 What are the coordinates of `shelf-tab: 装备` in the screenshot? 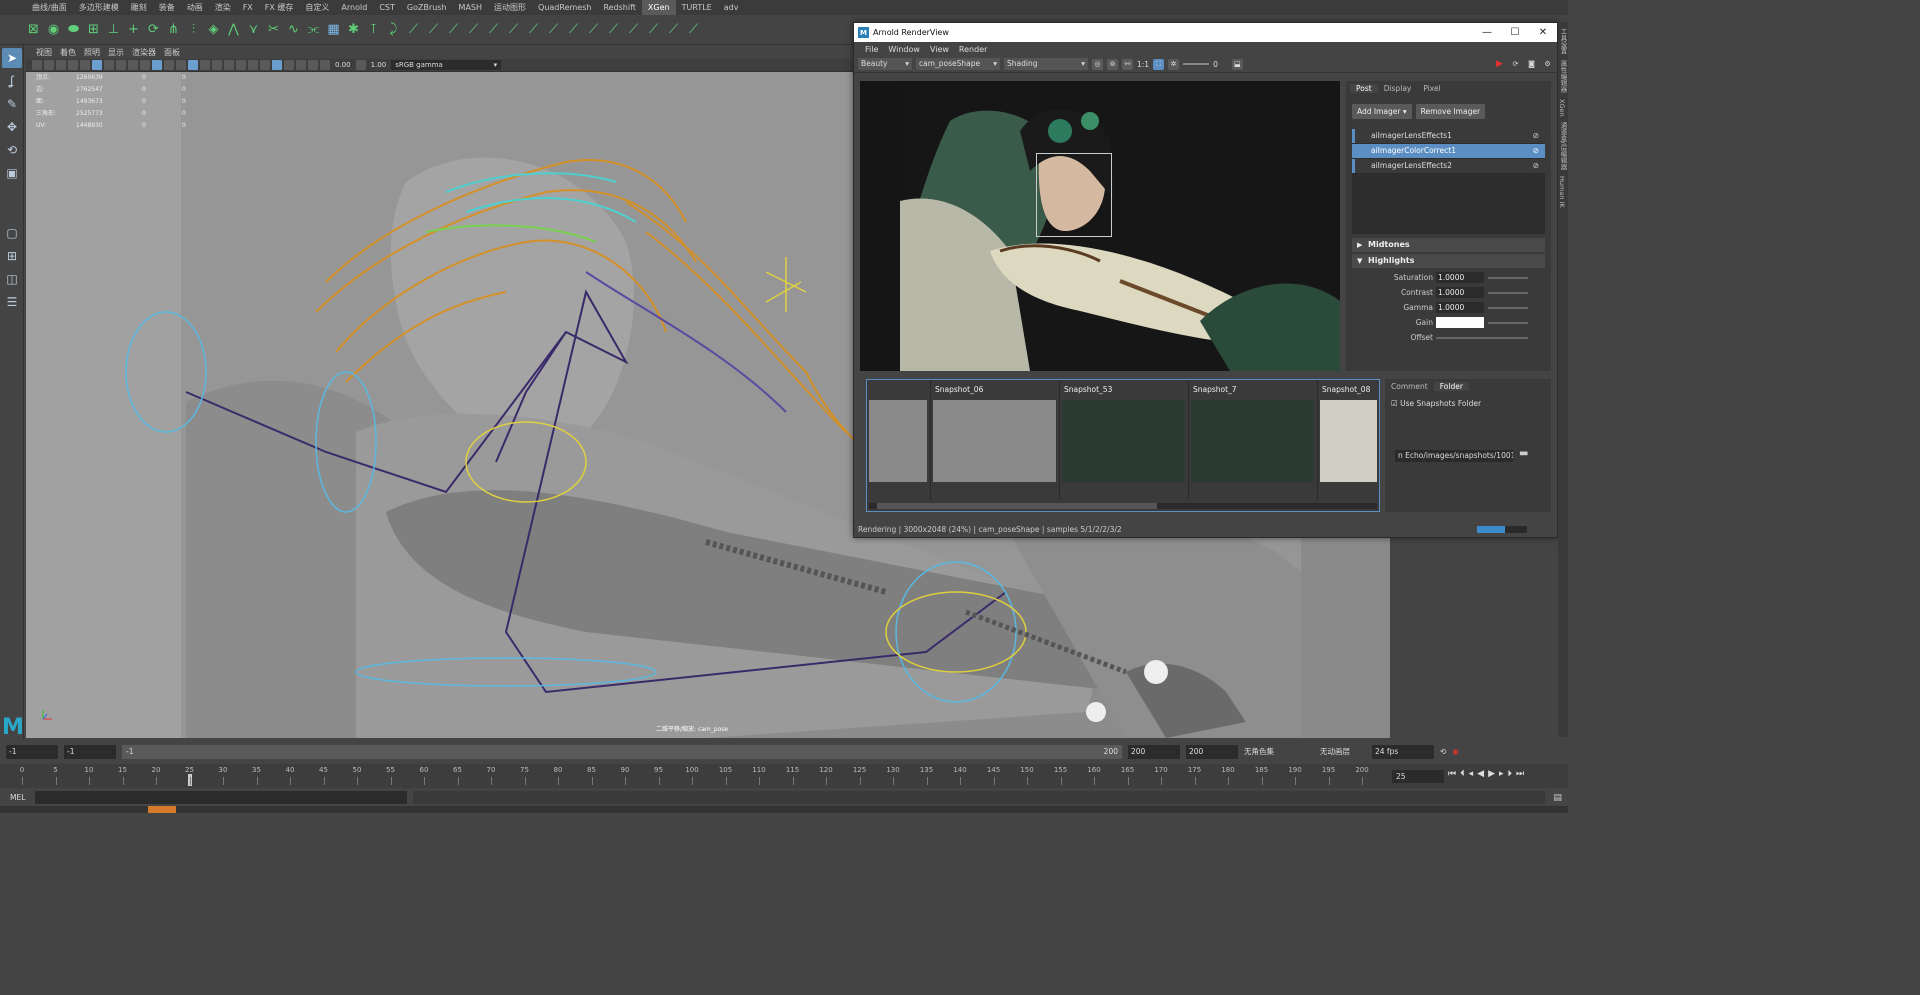 It's located at (167, 7).